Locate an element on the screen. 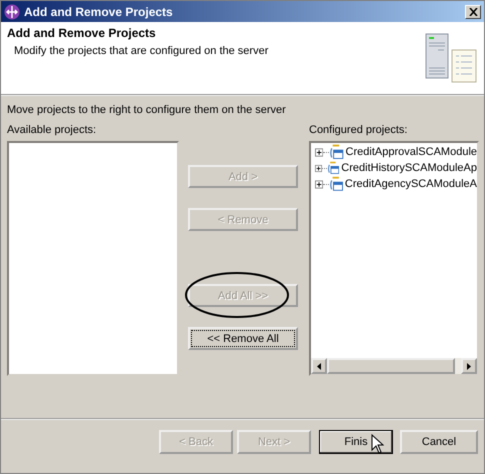  page-title: Add and Remove Projects is located at coordinates (82, 33).